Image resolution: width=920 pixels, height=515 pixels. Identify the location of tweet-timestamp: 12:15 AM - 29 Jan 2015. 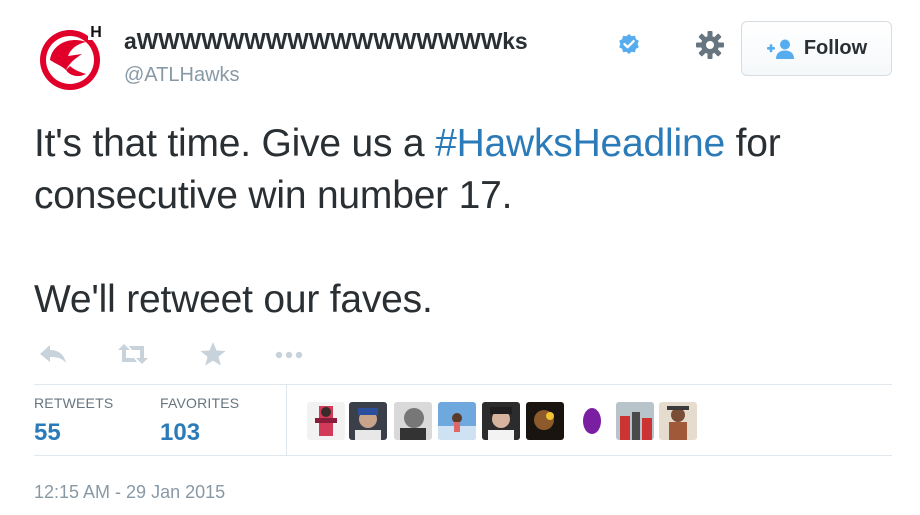
(129, 492).